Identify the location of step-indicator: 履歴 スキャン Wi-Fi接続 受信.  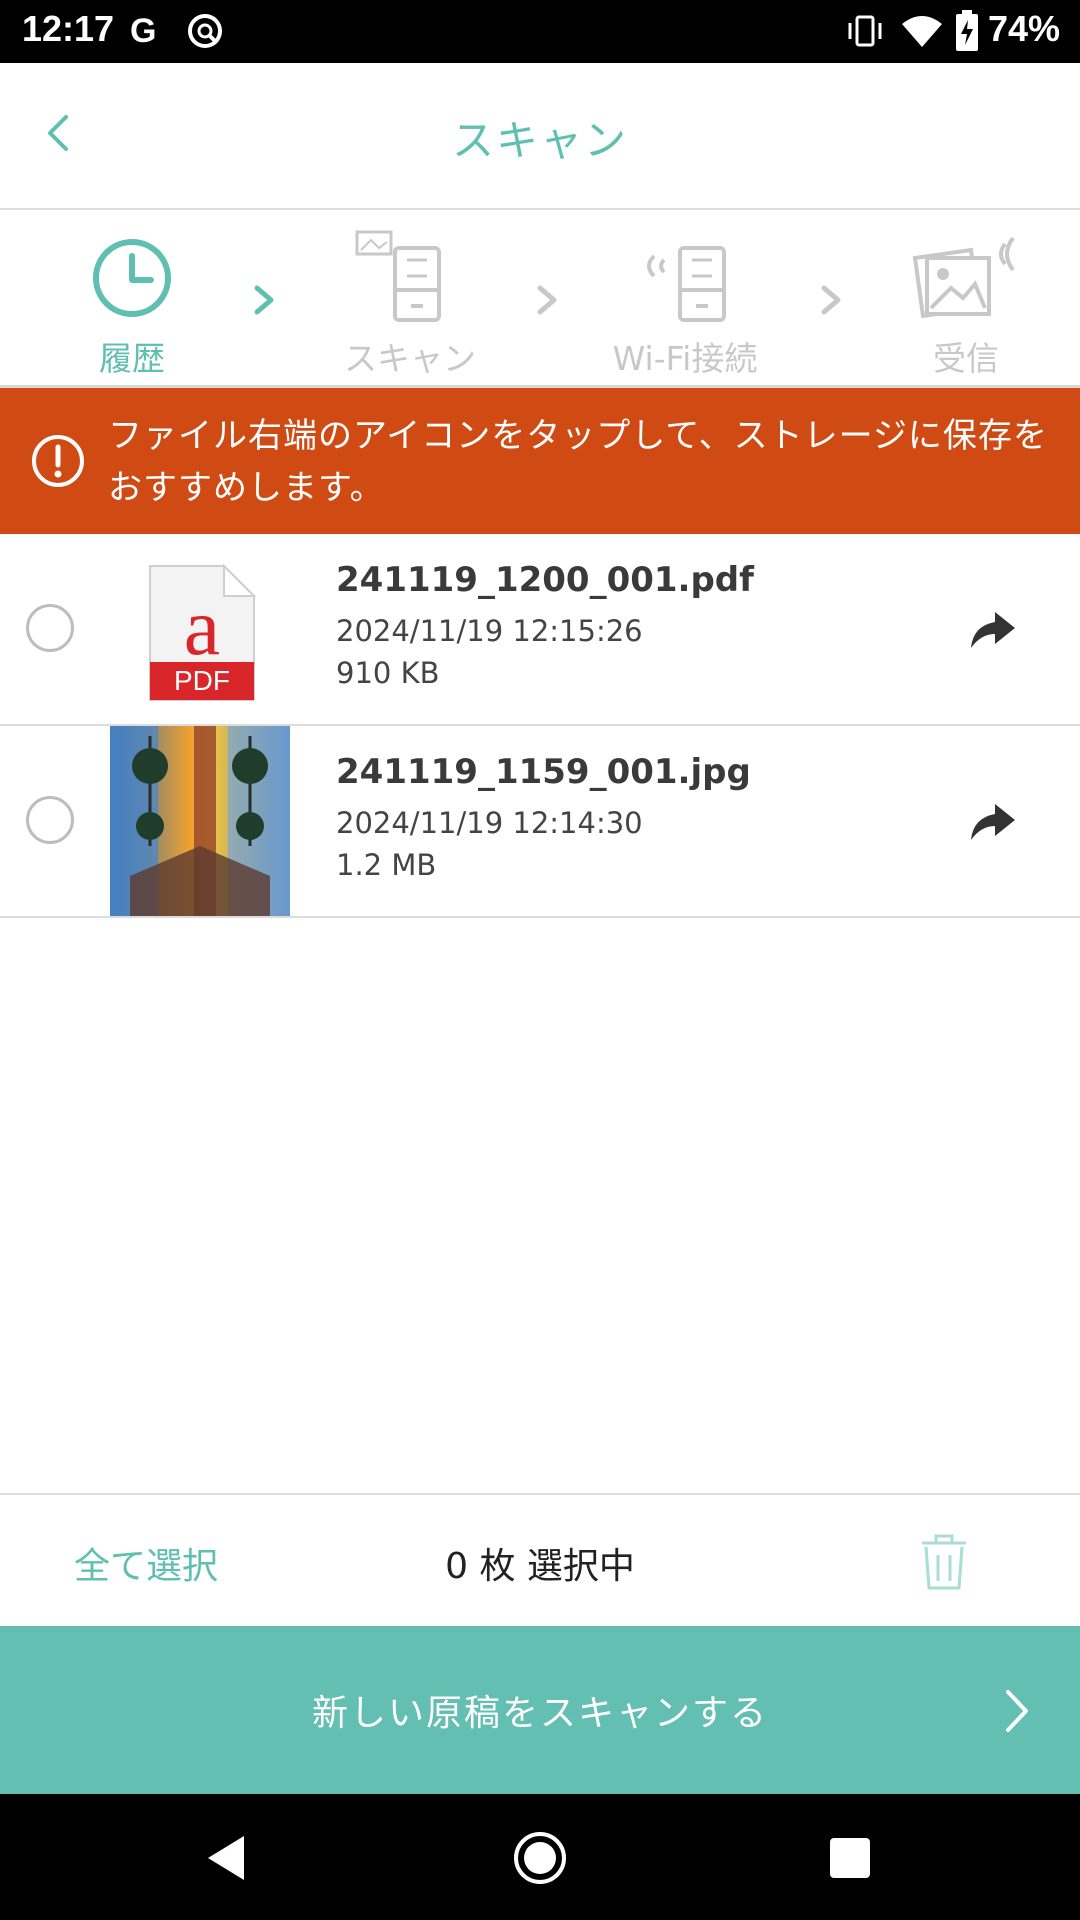
(540, 299).